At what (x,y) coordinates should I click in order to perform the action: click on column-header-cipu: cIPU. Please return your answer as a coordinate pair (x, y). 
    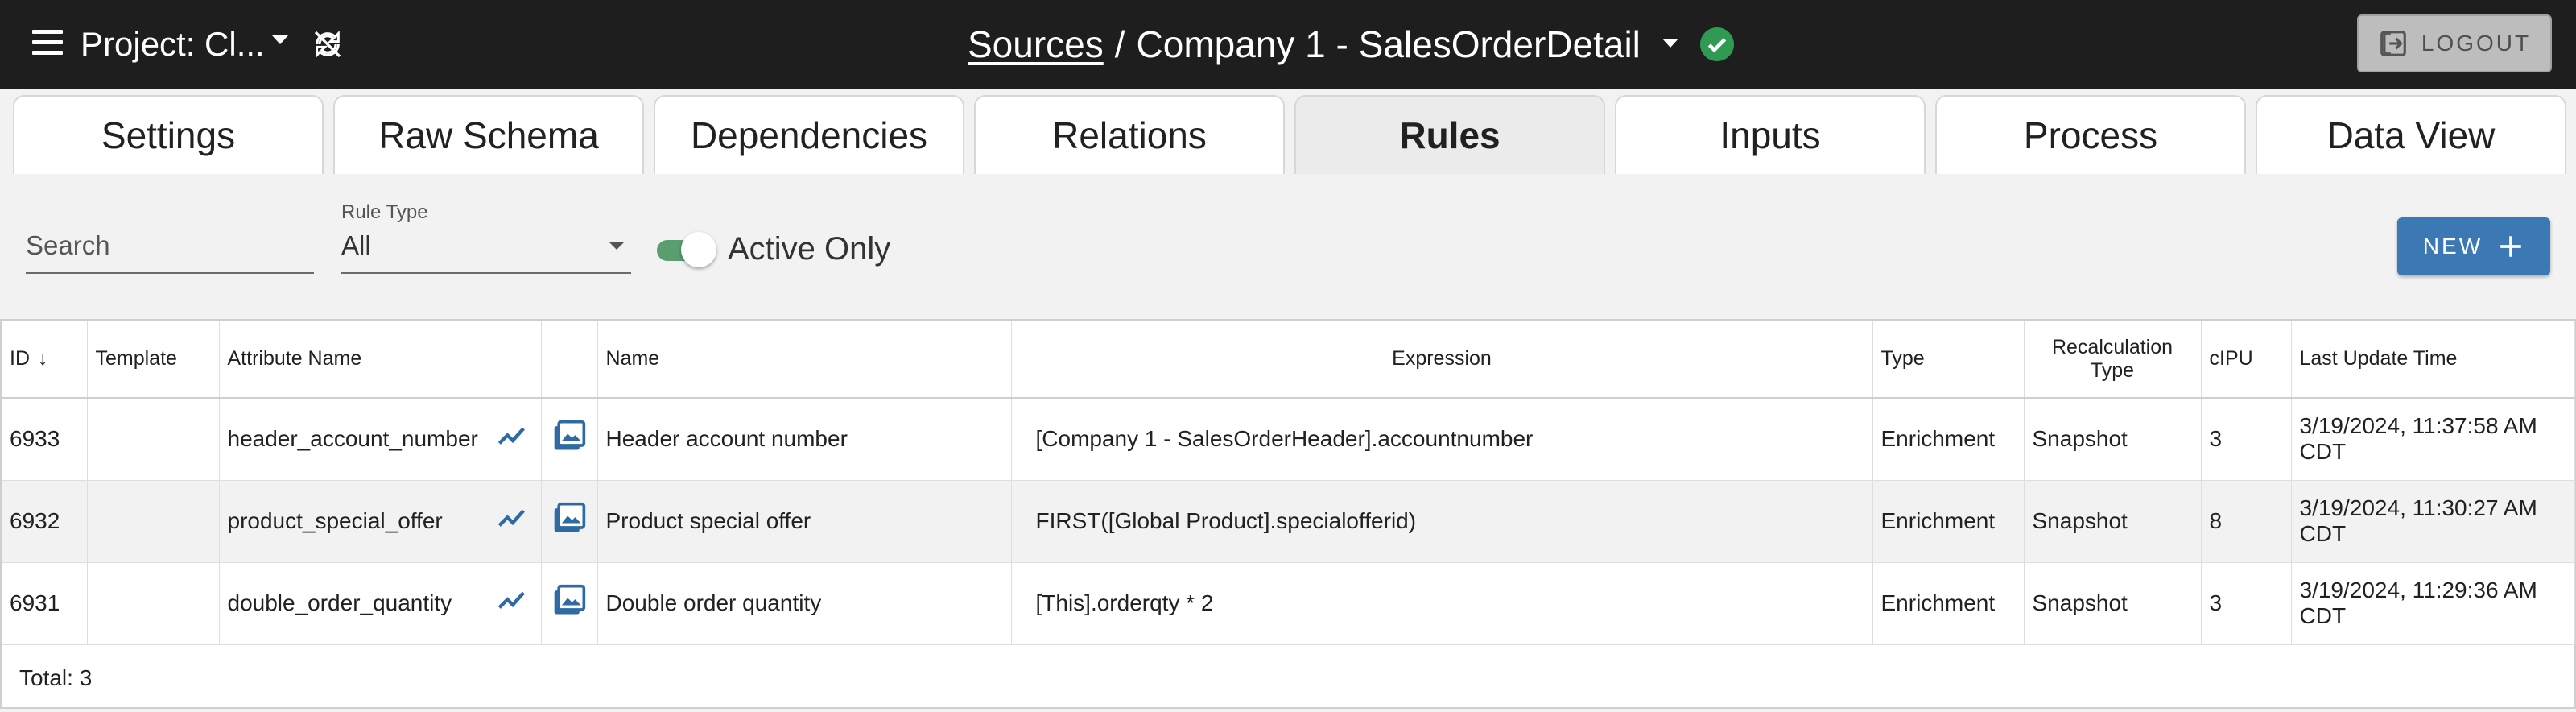
    Looking at the image, I should click on (2246, 360).